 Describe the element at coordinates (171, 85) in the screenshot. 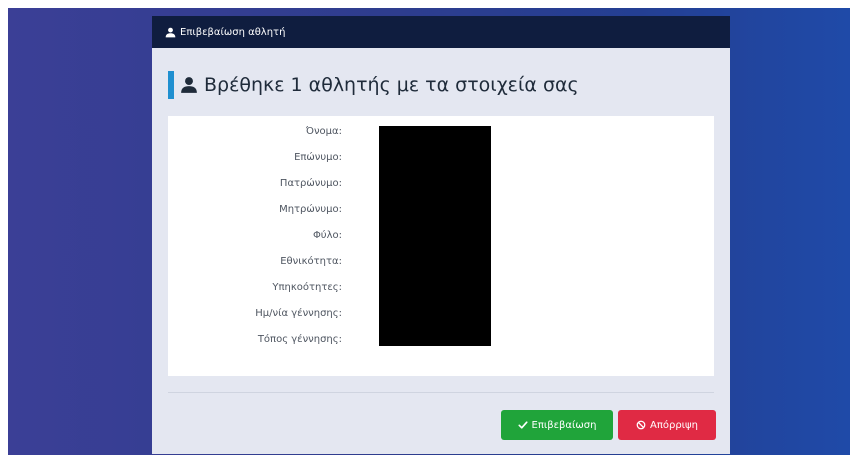

I see `heading-accent-bar` at that location.